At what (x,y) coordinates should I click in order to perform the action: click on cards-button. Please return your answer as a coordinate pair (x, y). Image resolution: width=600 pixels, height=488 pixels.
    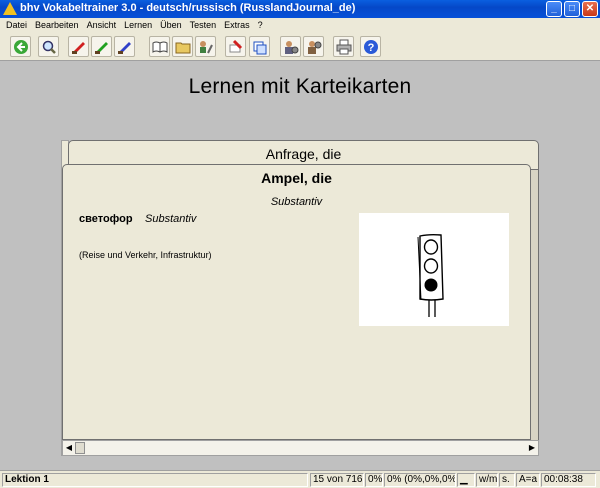
    Looking at the image, I should click on (259, 46).